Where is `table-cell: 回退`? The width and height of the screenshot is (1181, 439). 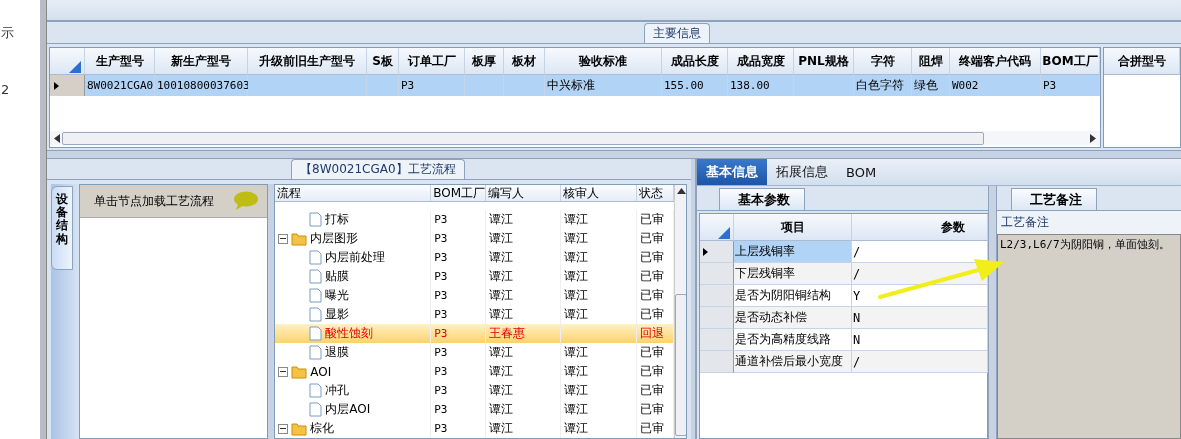 table-cell: 回退 is located at coordinates (652, 333).